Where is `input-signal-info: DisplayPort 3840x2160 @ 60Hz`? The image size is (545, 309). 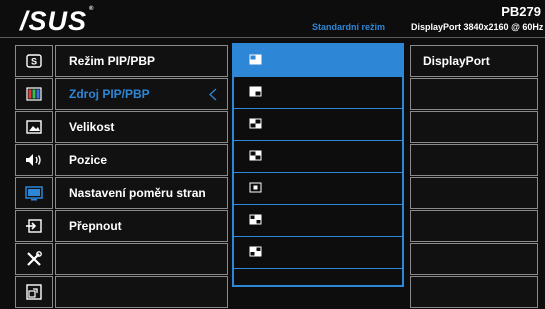 input-signal-info: DisplayPort 3840x2160 @ 60Hz is located at coordinates (477, 27).